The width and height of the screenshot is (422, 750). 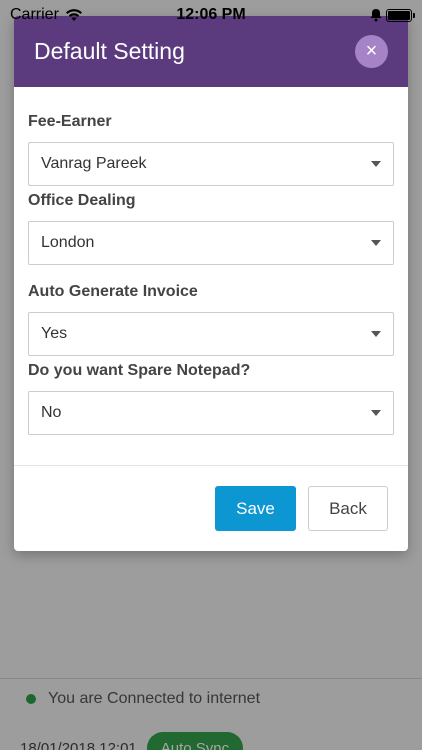 I want to click on close-icon: ×, so click(x=371, y=51).